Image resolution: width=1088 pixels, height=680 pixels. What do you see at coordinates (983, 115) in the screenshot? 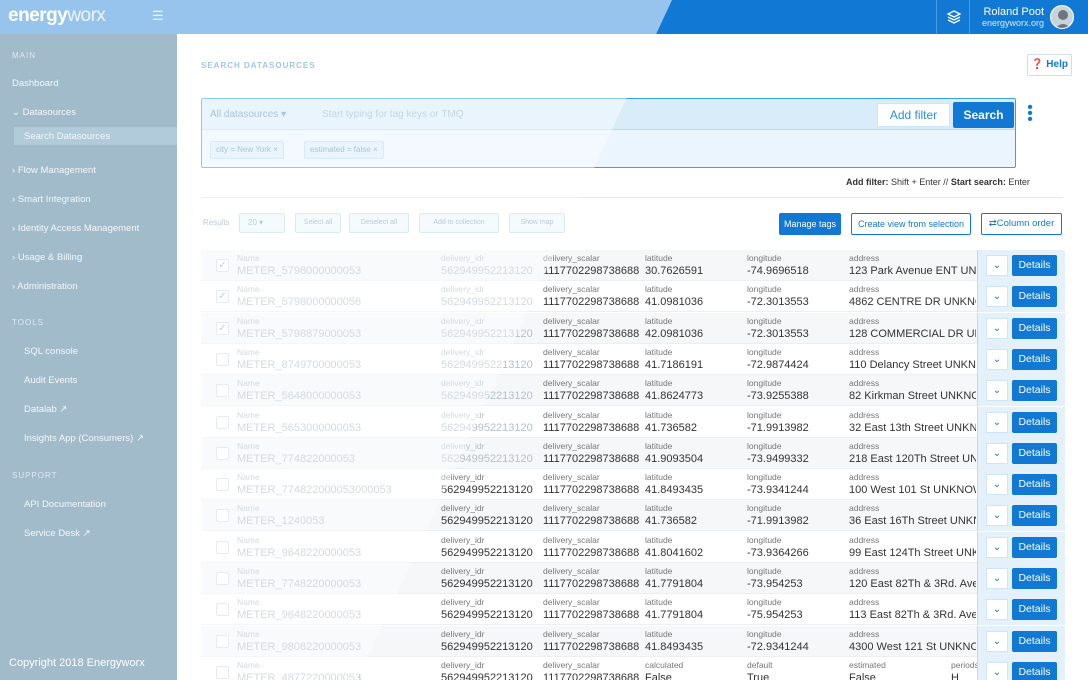
I see `search-button: Search` at bounding box center [983, 115].